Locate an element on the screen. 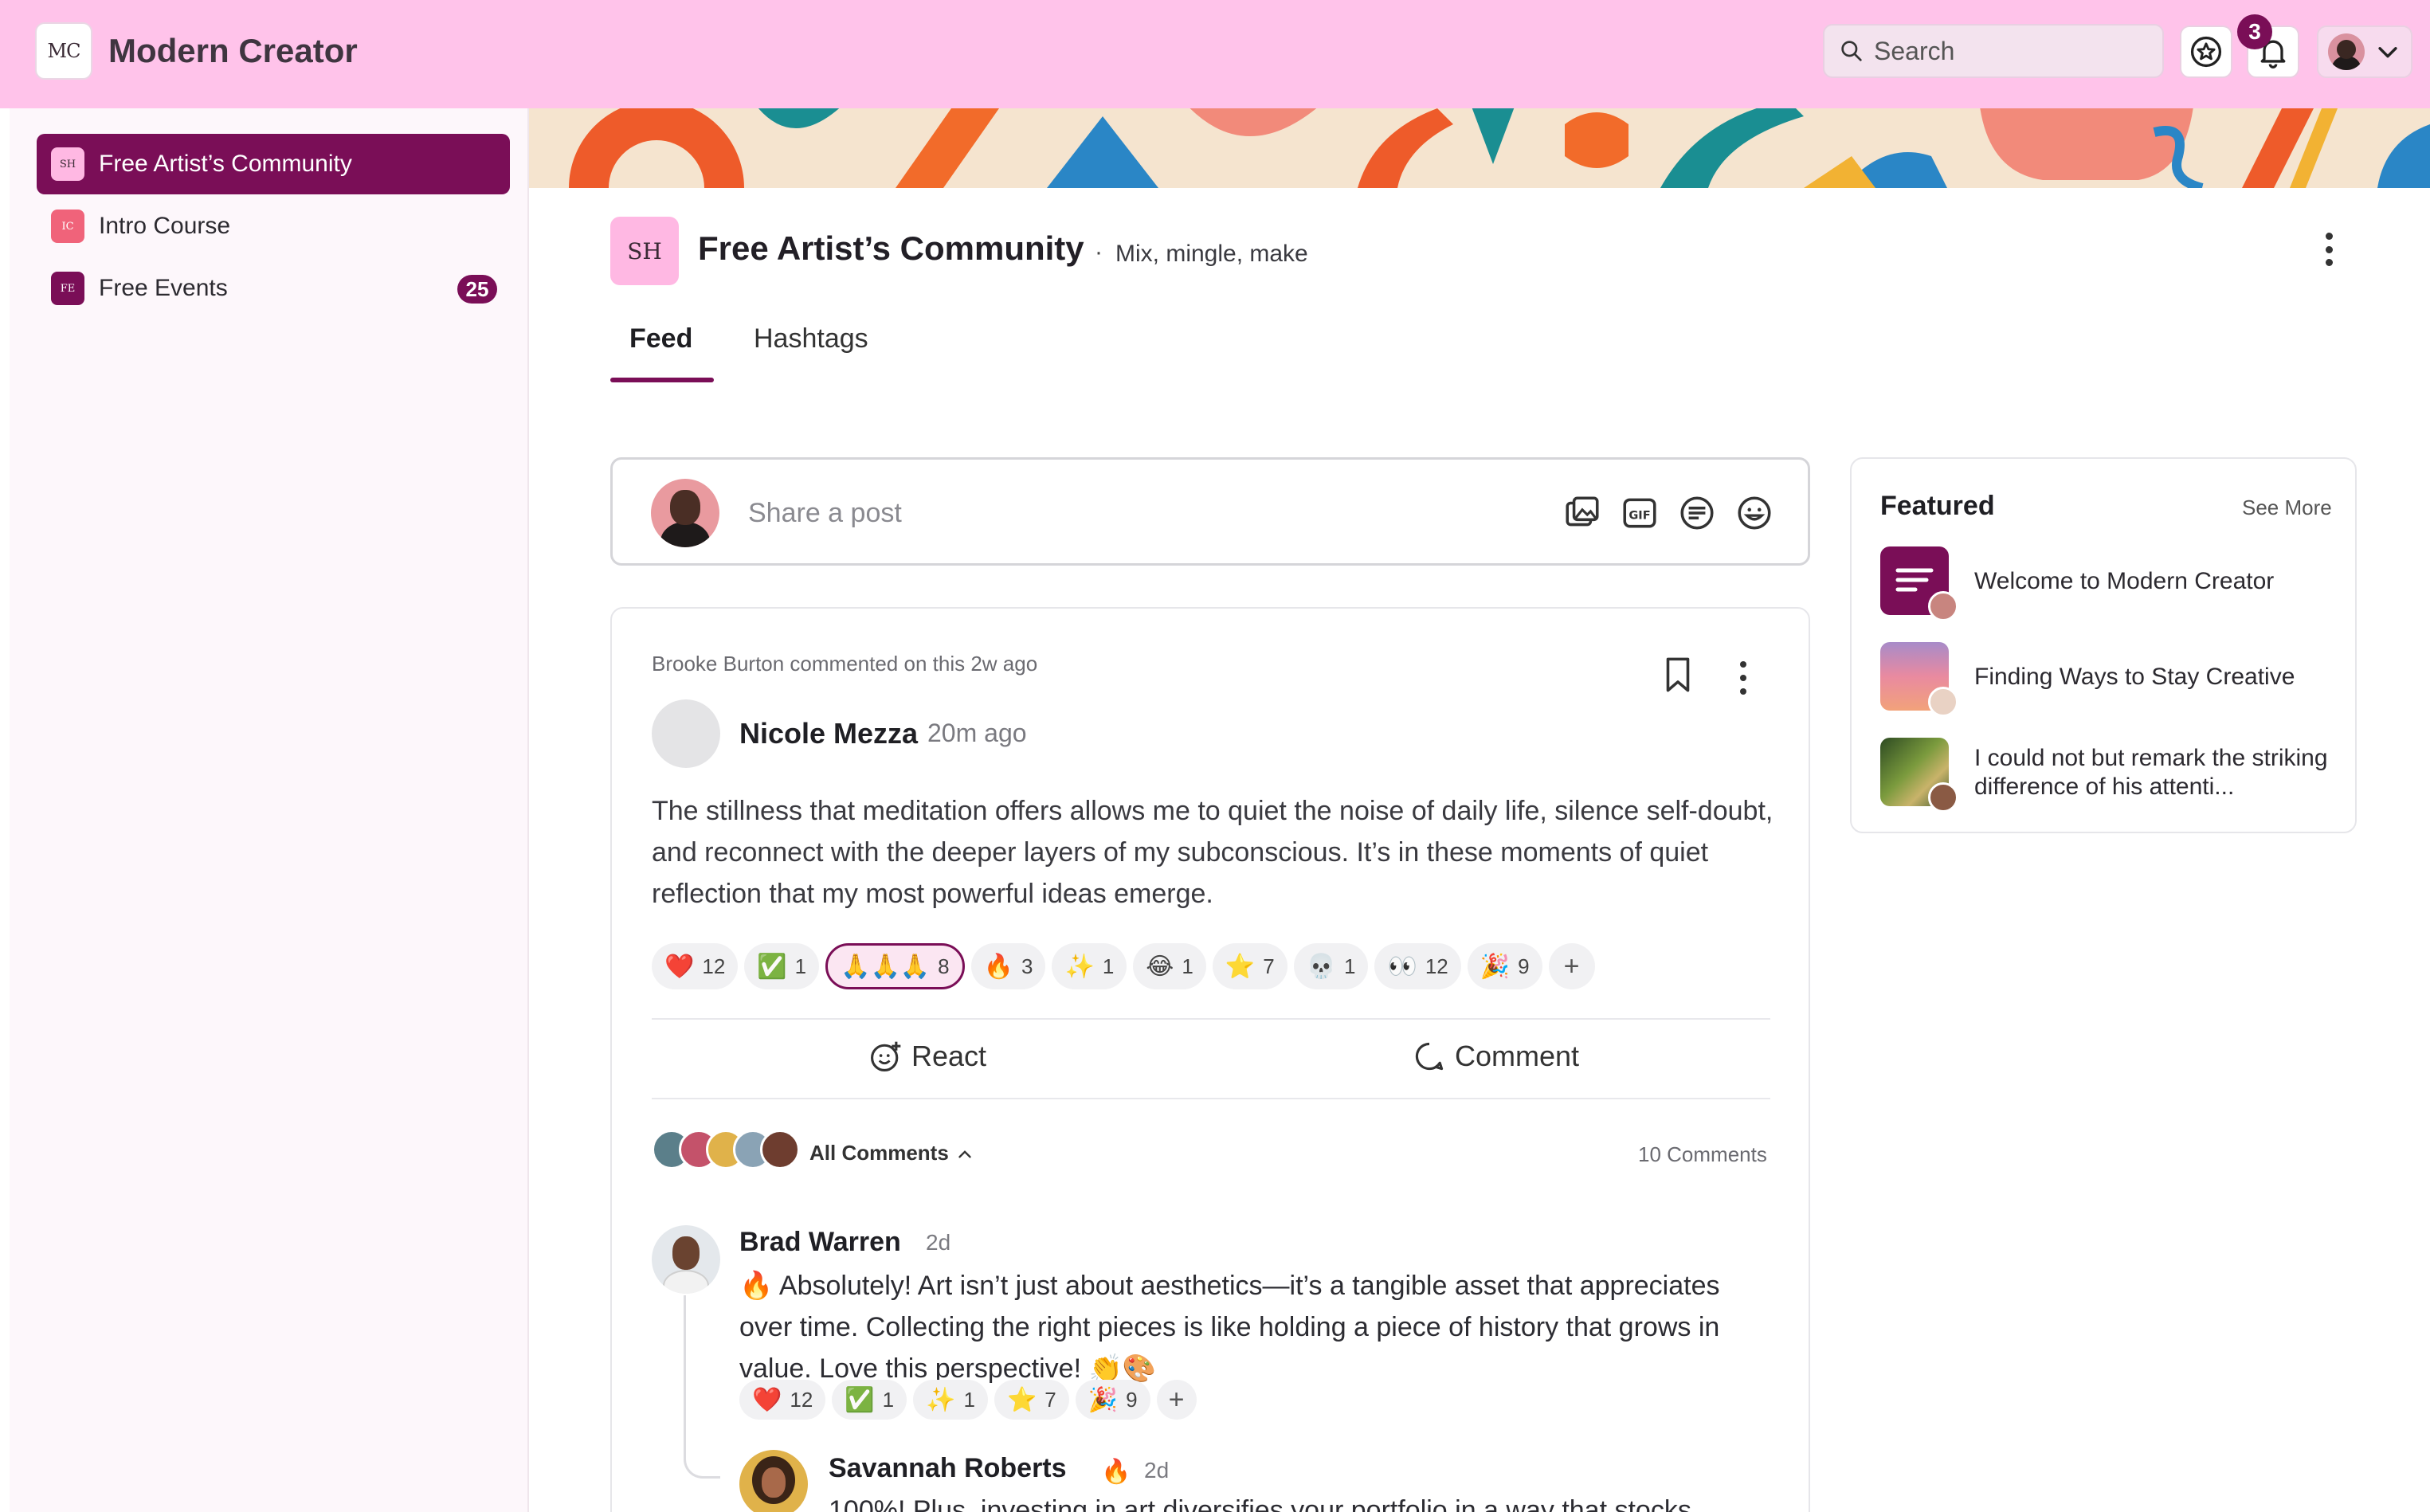 The width and height of the screenshot is (2430, 1512). profile-menu-button is located at coordinates (2364, 51).